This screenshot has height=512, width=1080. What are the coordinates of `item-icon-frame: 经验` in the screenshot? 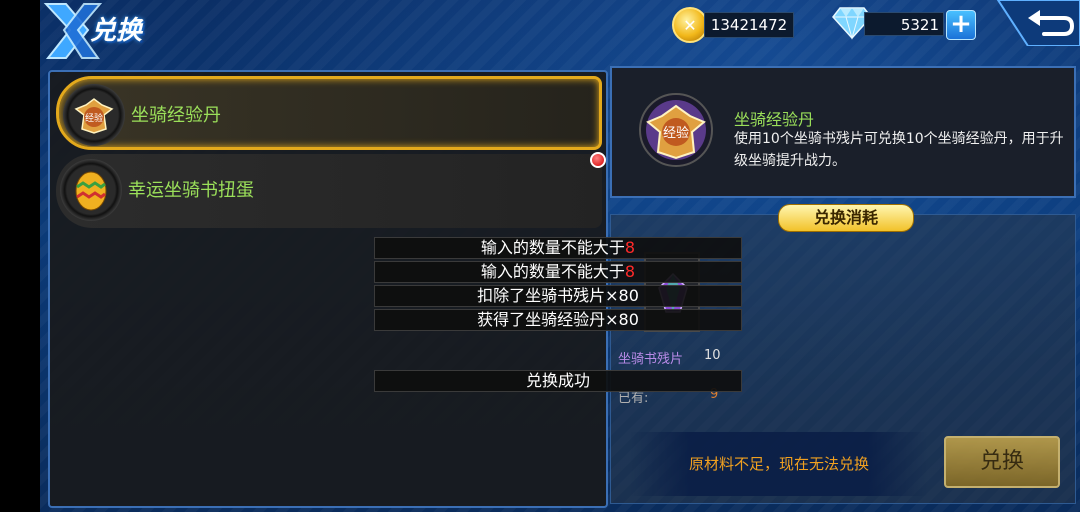 It's located at (94, 115).